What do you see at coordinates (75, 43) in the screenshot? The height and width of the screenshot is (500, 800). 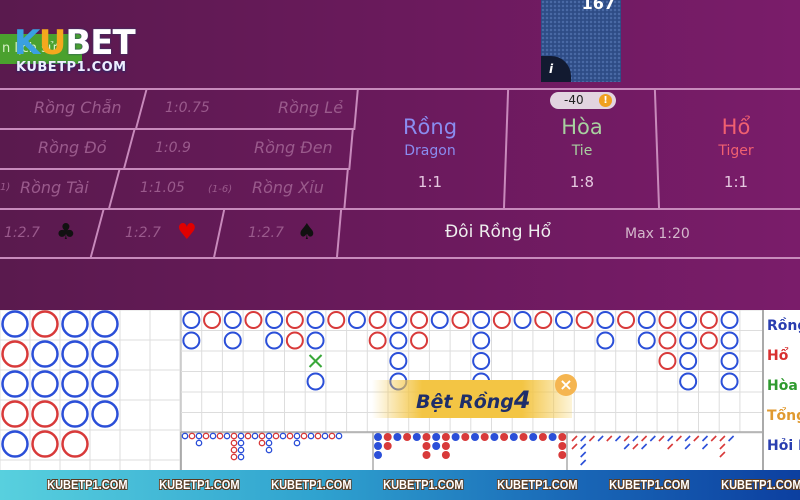 I see `logo-text: KUBET` at bounding box center [75, 43].